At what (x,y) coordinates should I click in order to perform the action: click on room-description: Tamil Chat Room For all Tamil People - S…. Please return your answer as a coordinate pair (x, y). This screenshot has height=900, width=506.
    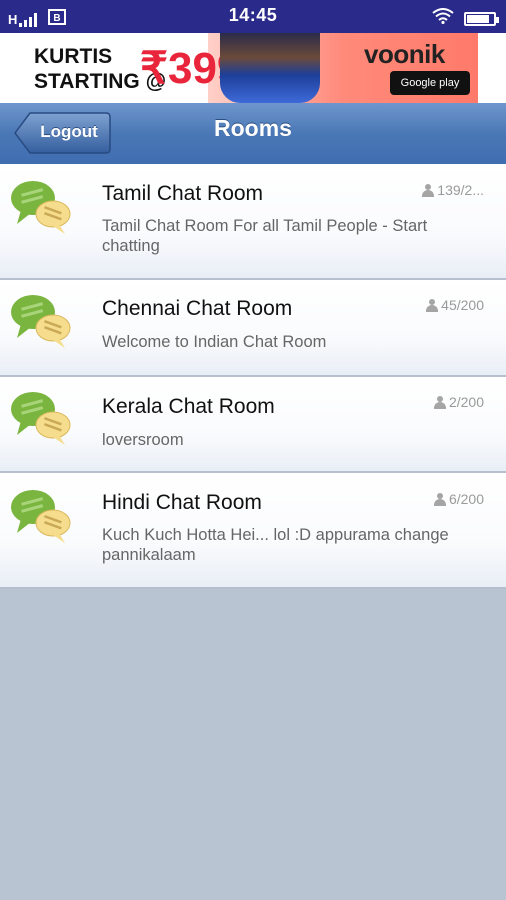
    Looking at the image, I should click on (265, 236).